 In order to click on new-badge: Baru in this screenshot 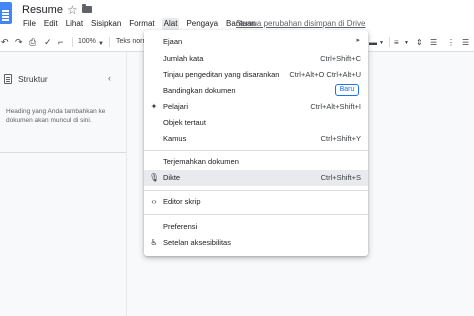, I will do `click(347, 90)`.